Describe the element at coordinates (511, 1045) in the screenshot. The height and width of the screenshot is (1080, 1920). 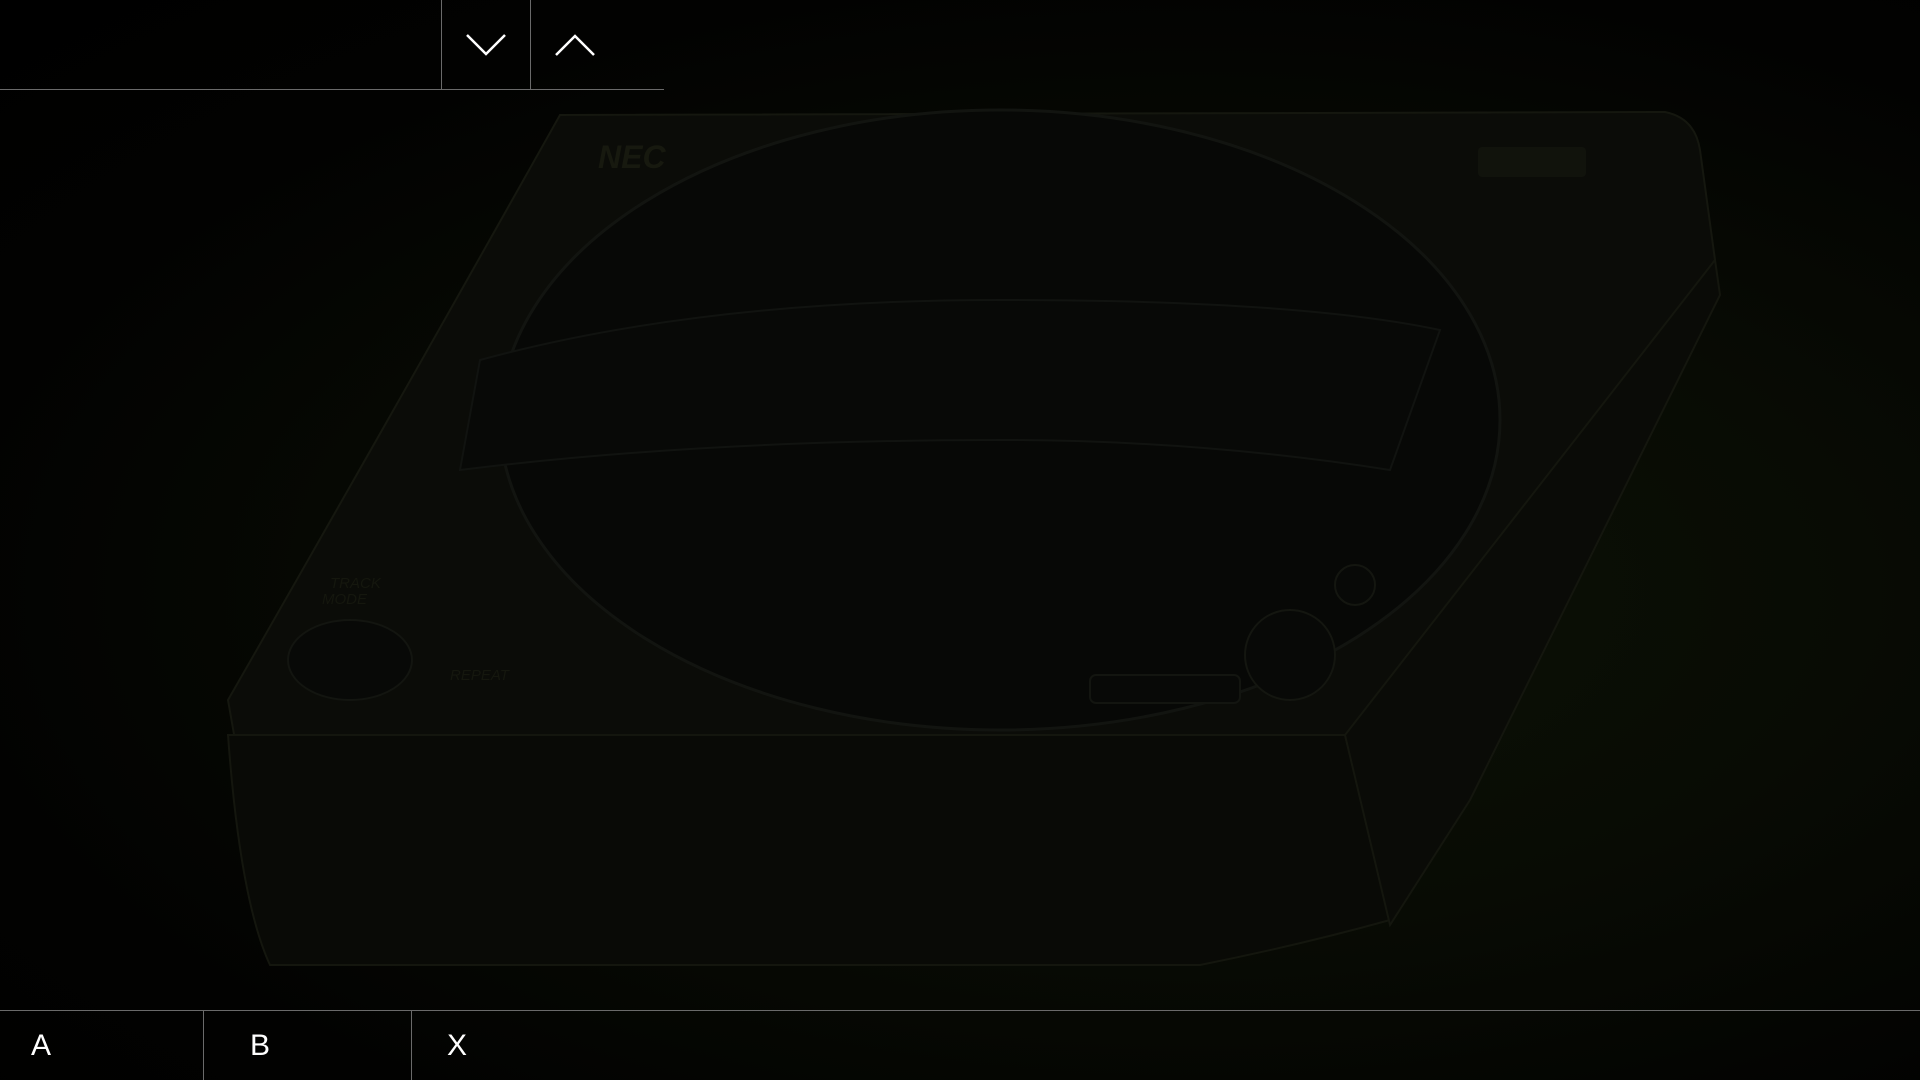
I see `x-button: X` at that location.